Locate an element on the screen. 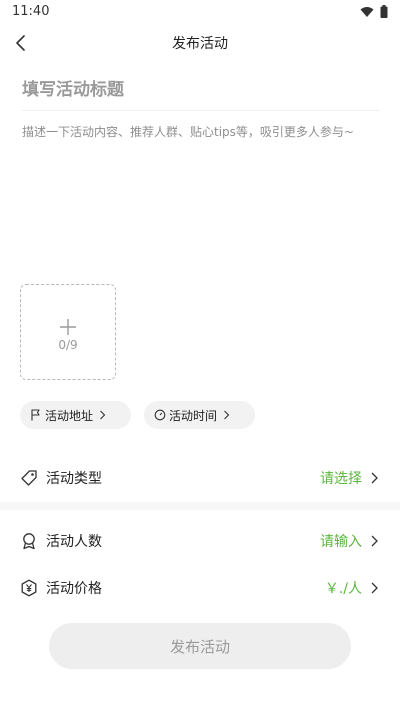  publish-button: 发布活动 is located at coordinates (200, 646).